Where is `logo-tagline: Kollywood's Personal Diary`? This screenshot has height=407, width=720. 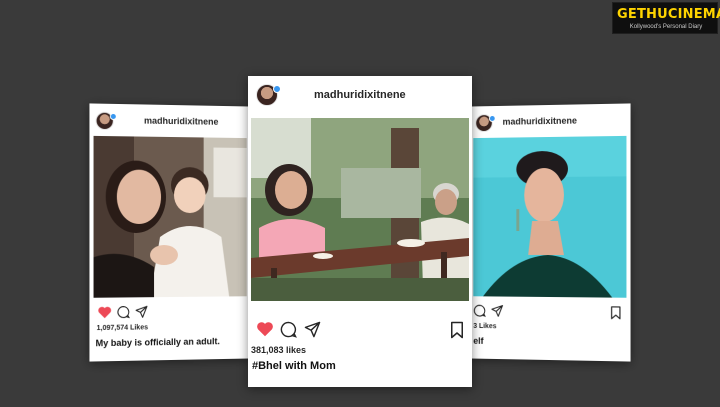 logo-tagline: Kollywood's Personal Diary is located at coordinates (666, 27).